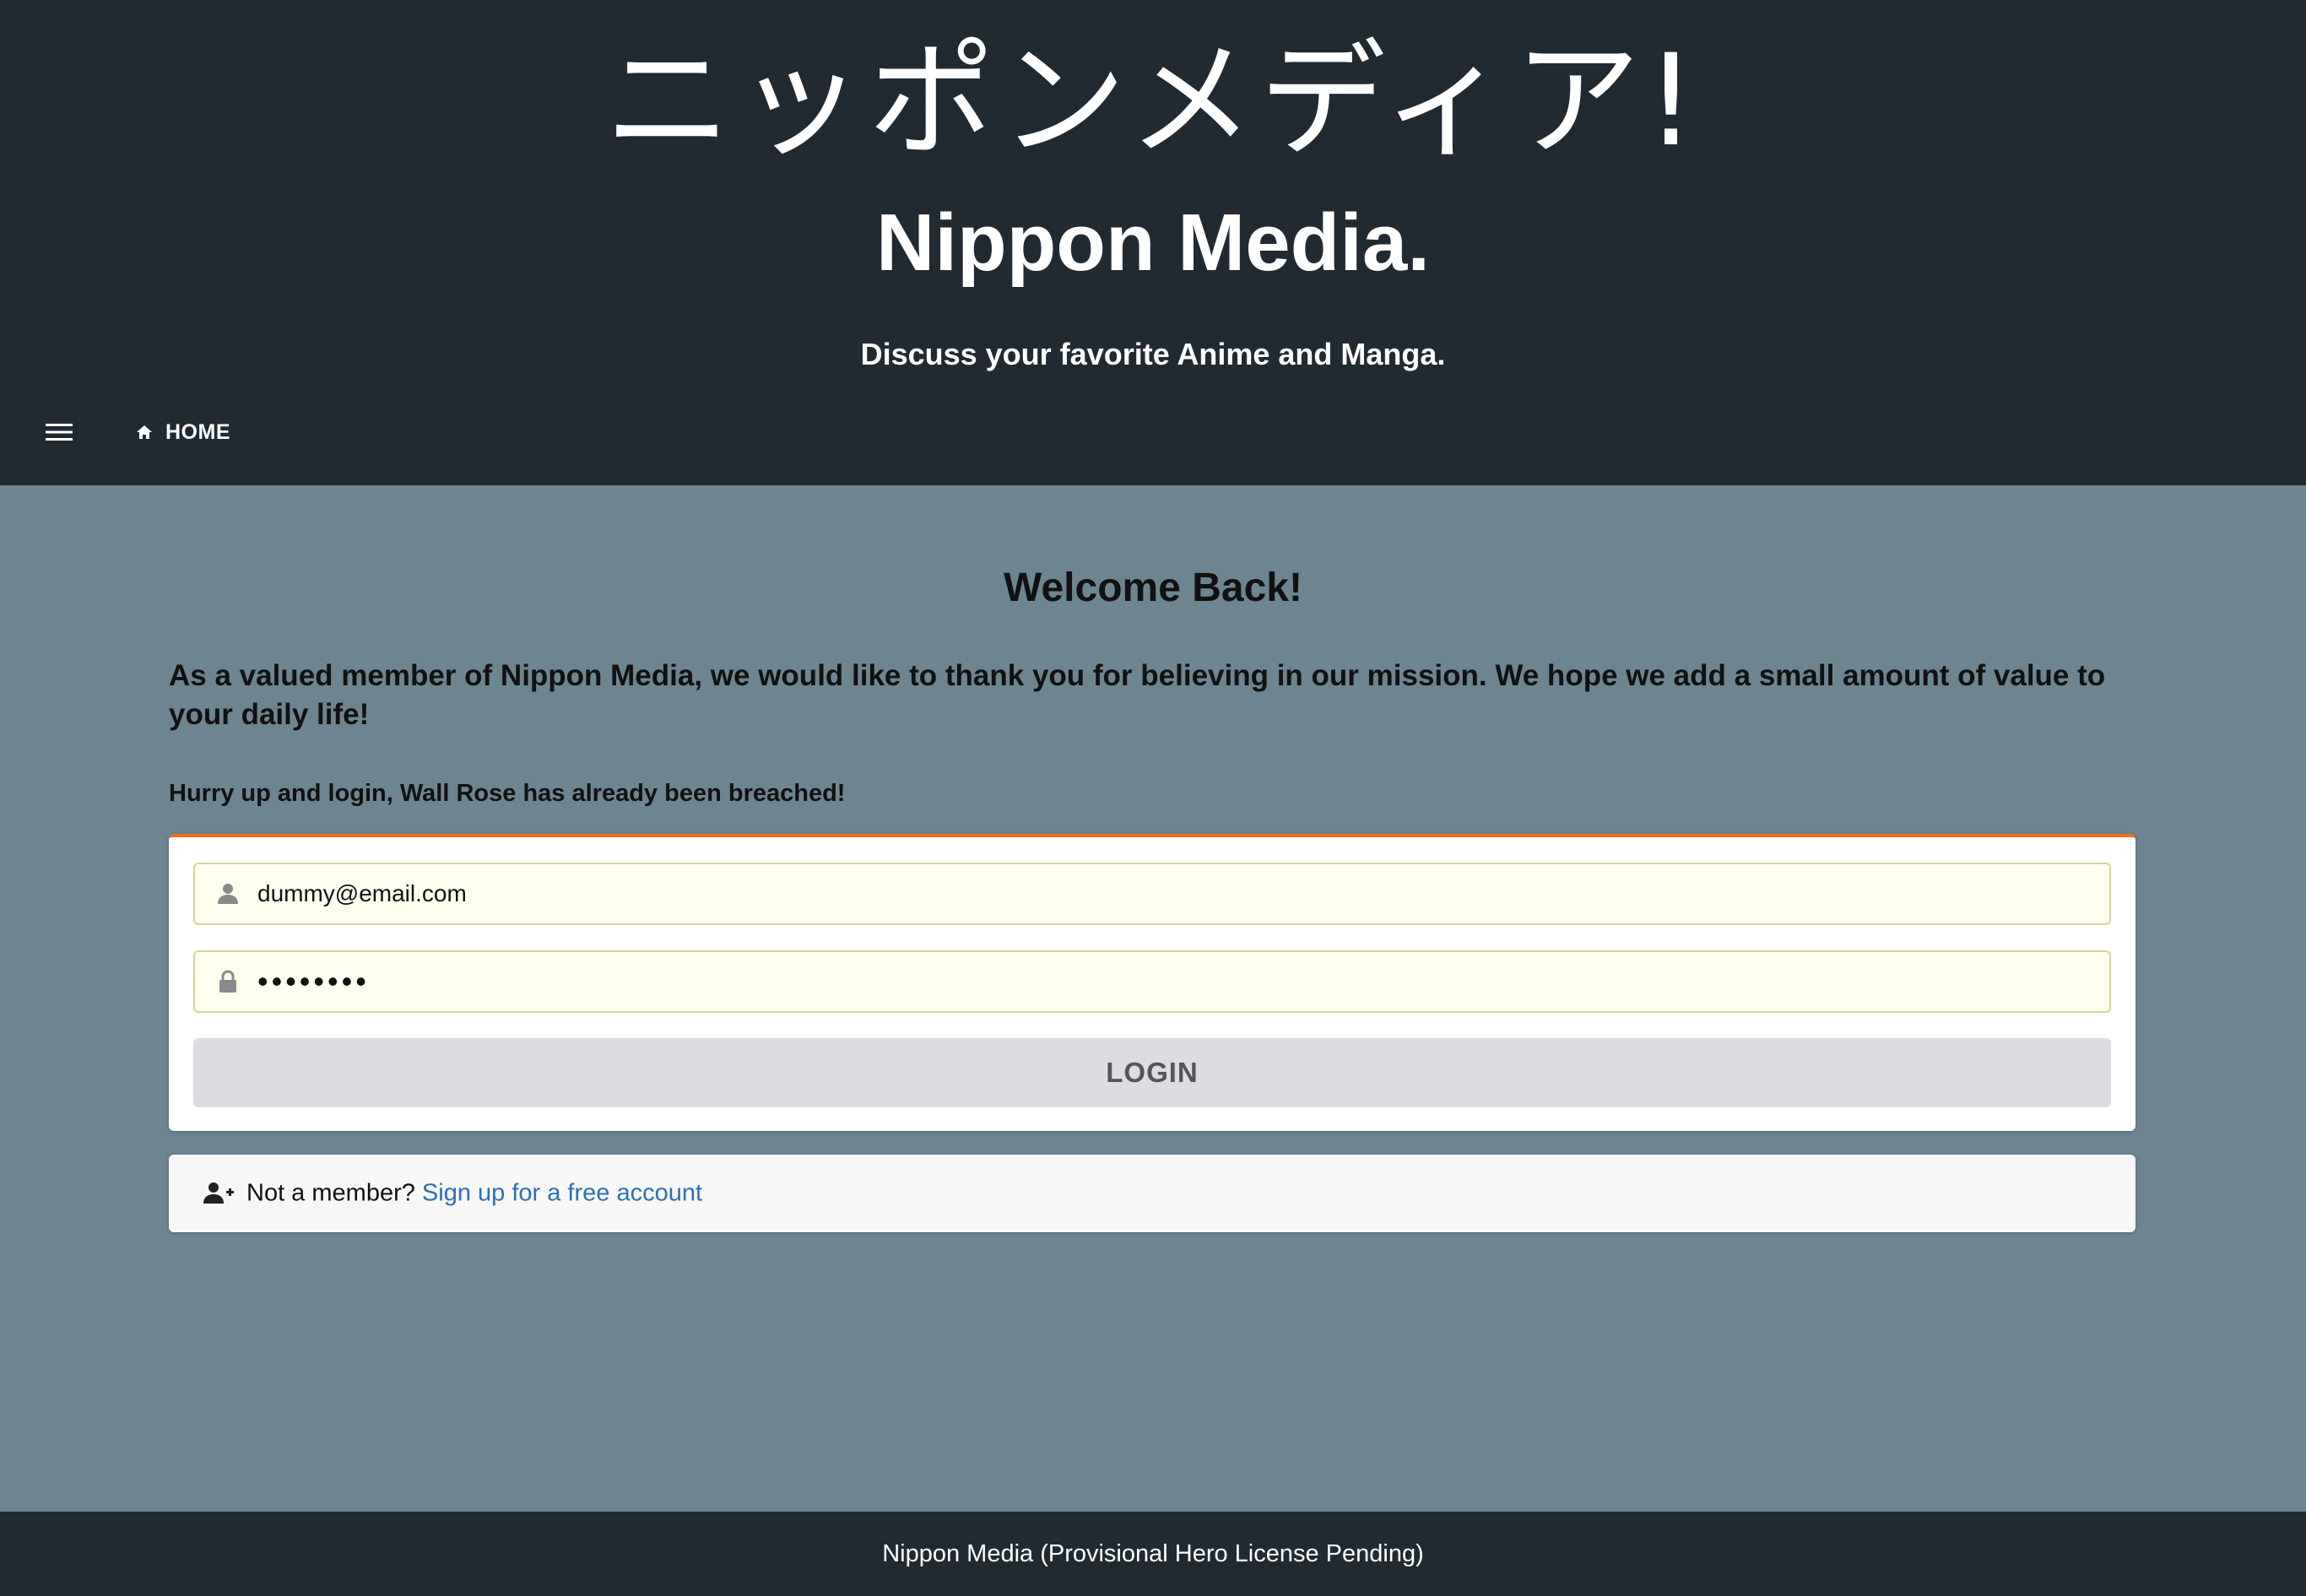 This screenshot has height=1596, width=2306. I want to click on signup-link: Sign up for a free account, so click(562, 1193).